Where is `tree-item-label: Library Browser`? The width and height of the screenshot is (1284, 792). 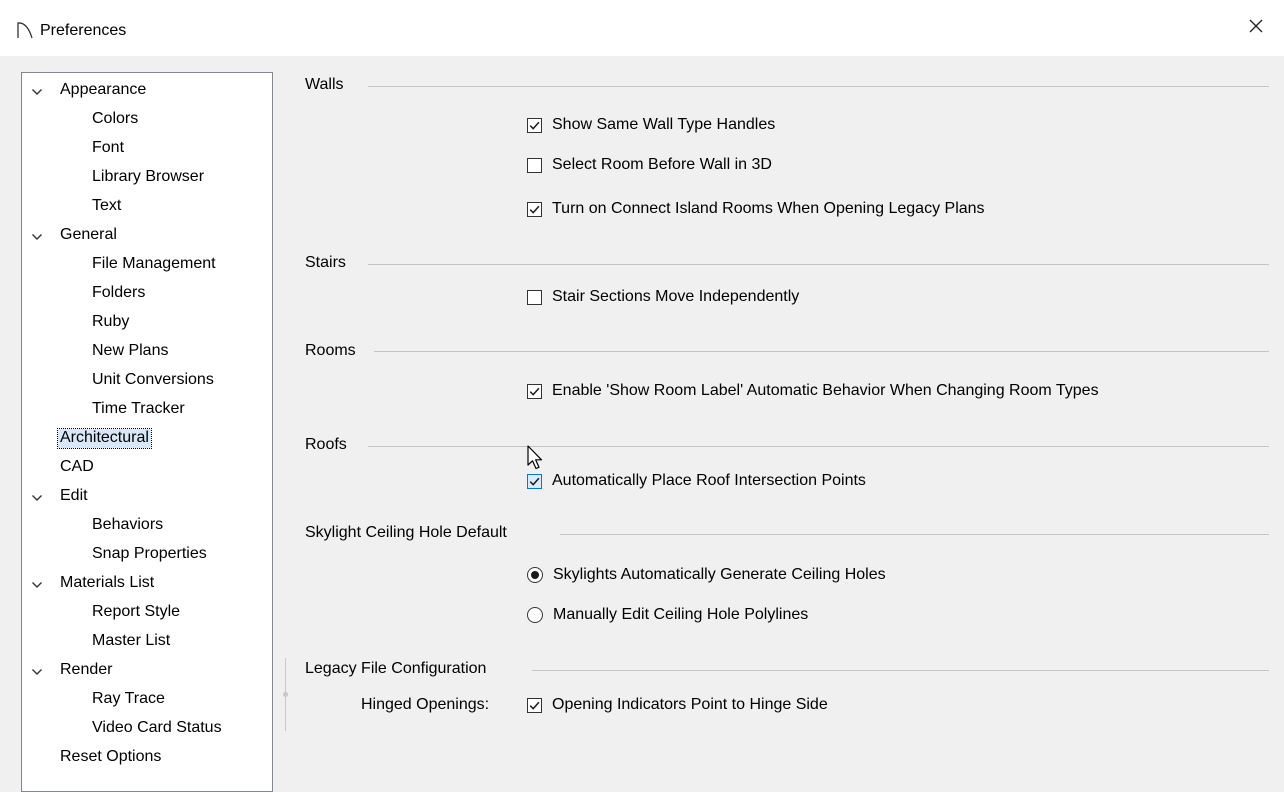 tree-item-label: Library Browser is located at coordinates (148, 176).